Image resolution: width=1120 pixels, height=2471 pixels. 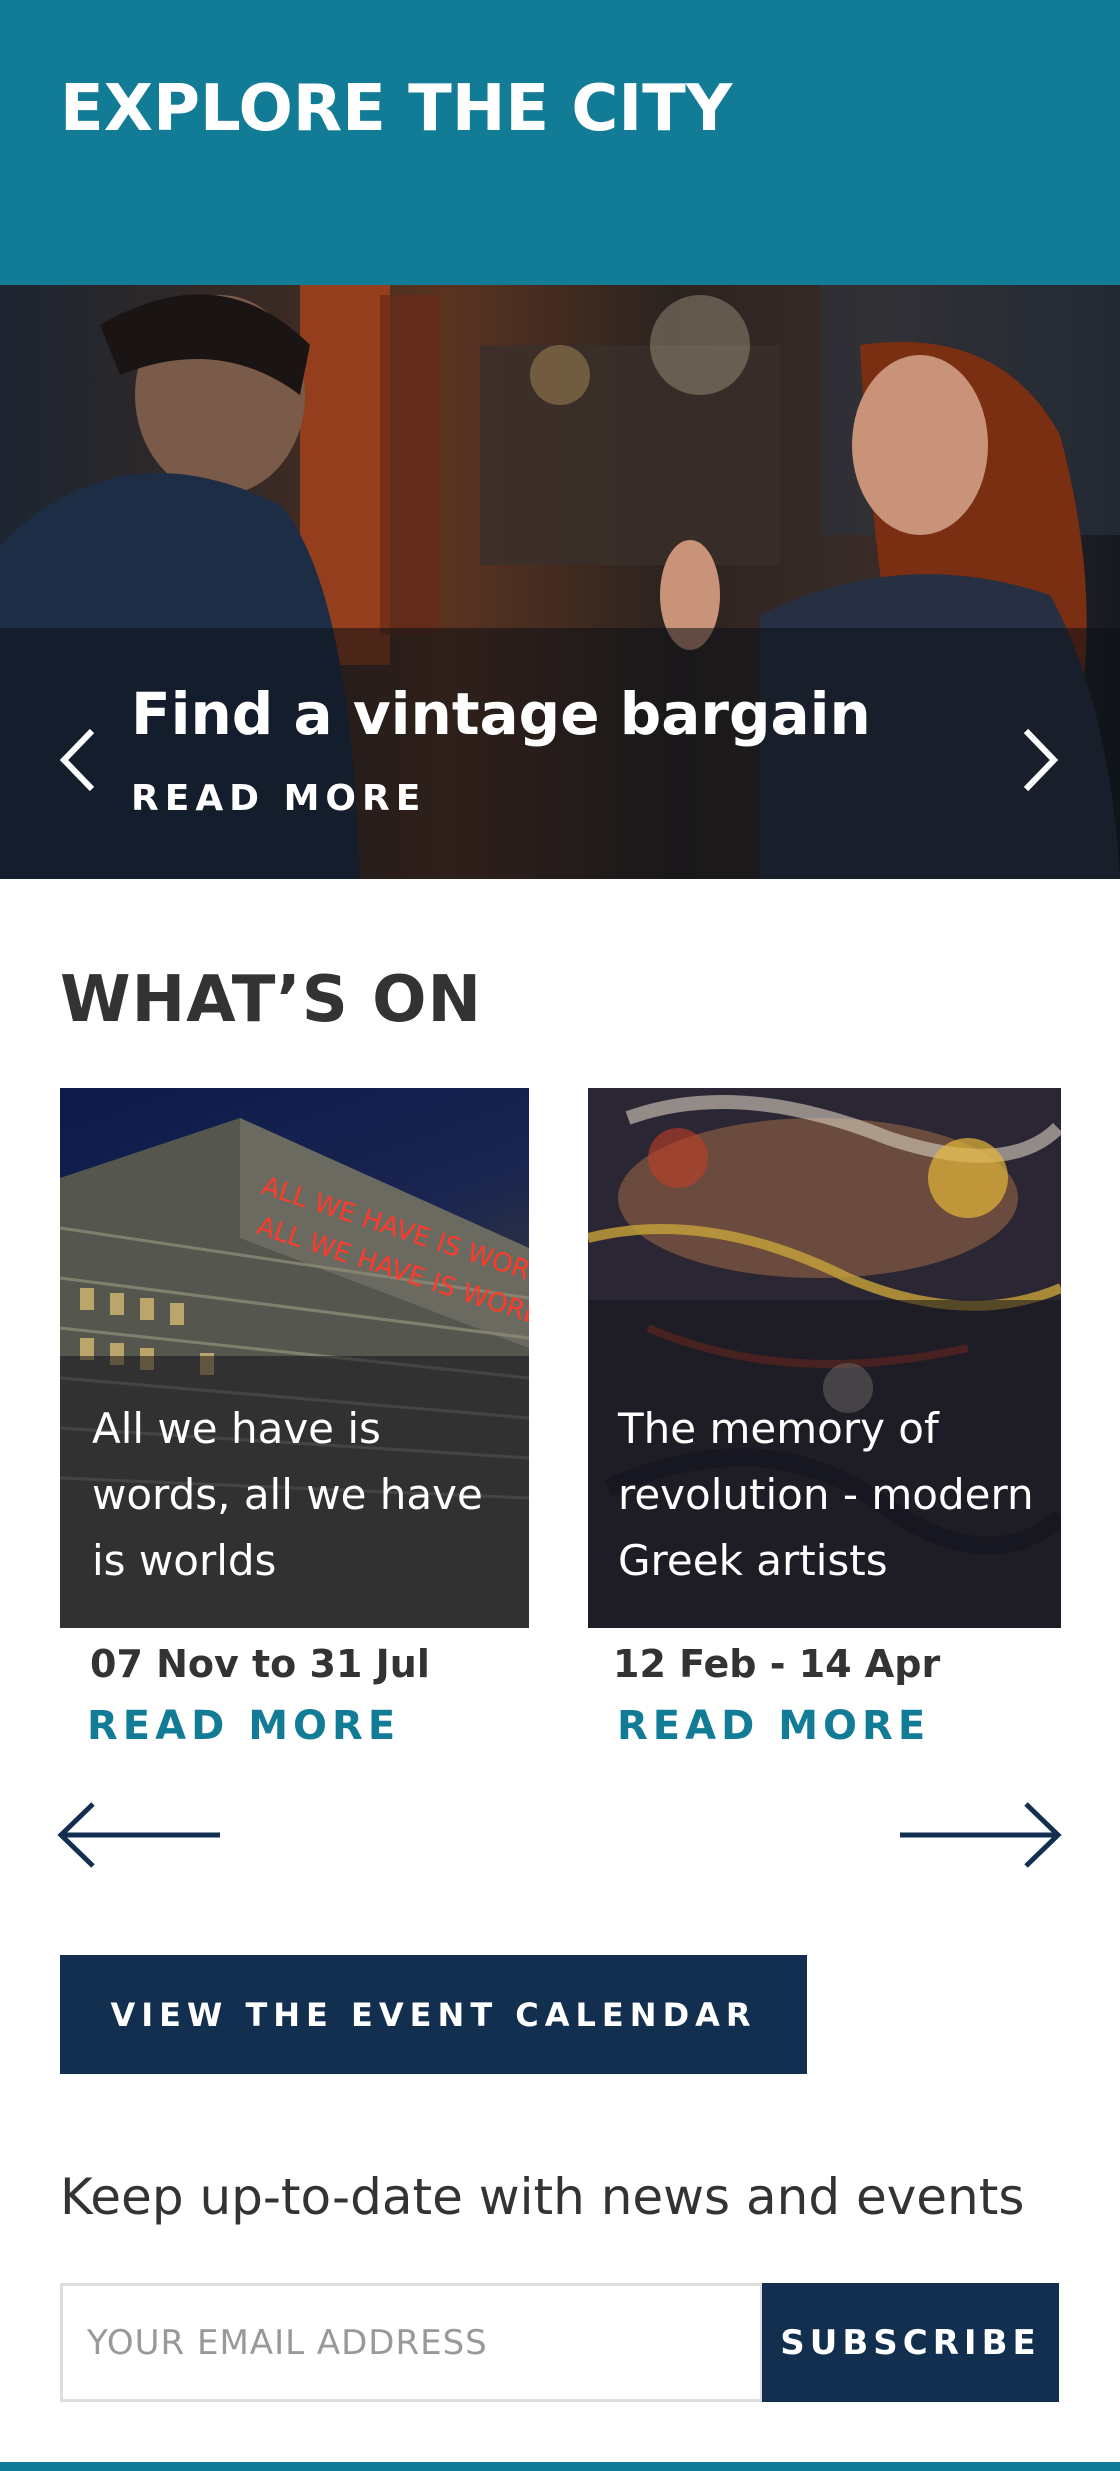 What do you see at coordinates (396, 109) in the screenshot?
I see `page-title: EXPLORE THE CITY` at bounding box center [396, 109].